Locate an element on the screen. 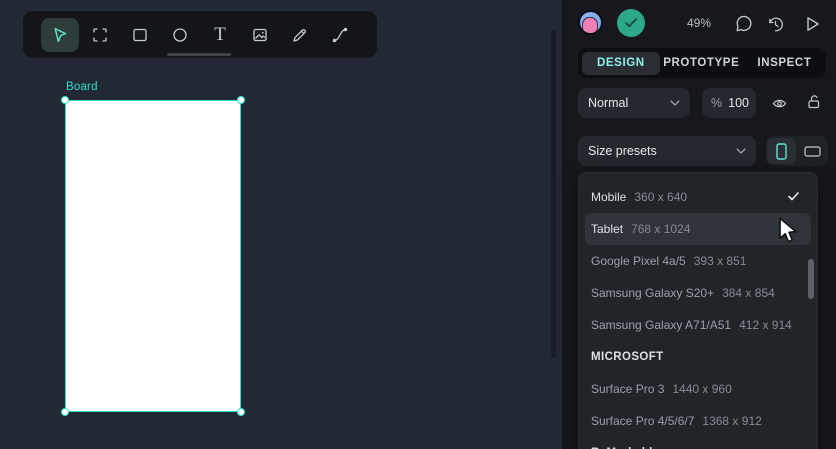 This screenshot has width=836, height=449. preset-option-surface-pro-3: Surface Pro 3 1440 x 960 is located at coordinates (698, 389).